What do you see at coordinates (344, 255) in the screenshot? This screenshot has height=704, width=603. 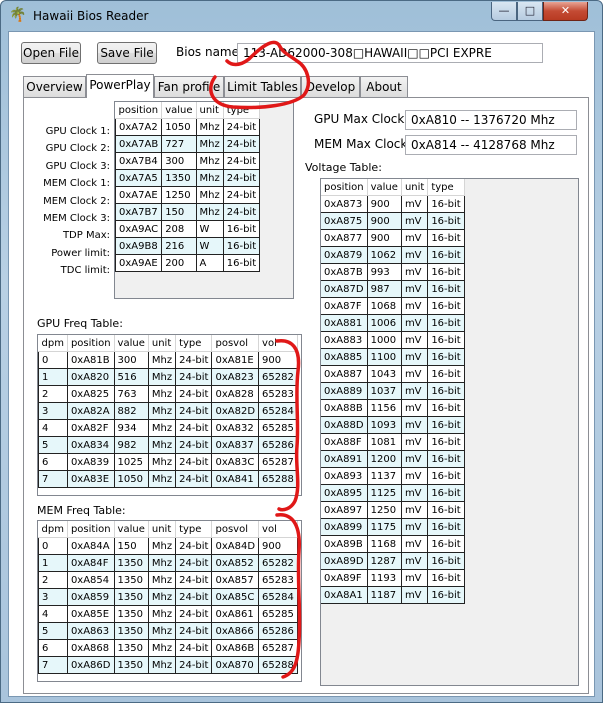 I see `voltage-table-cell: 0xA879` at bounding box center [344, 255].